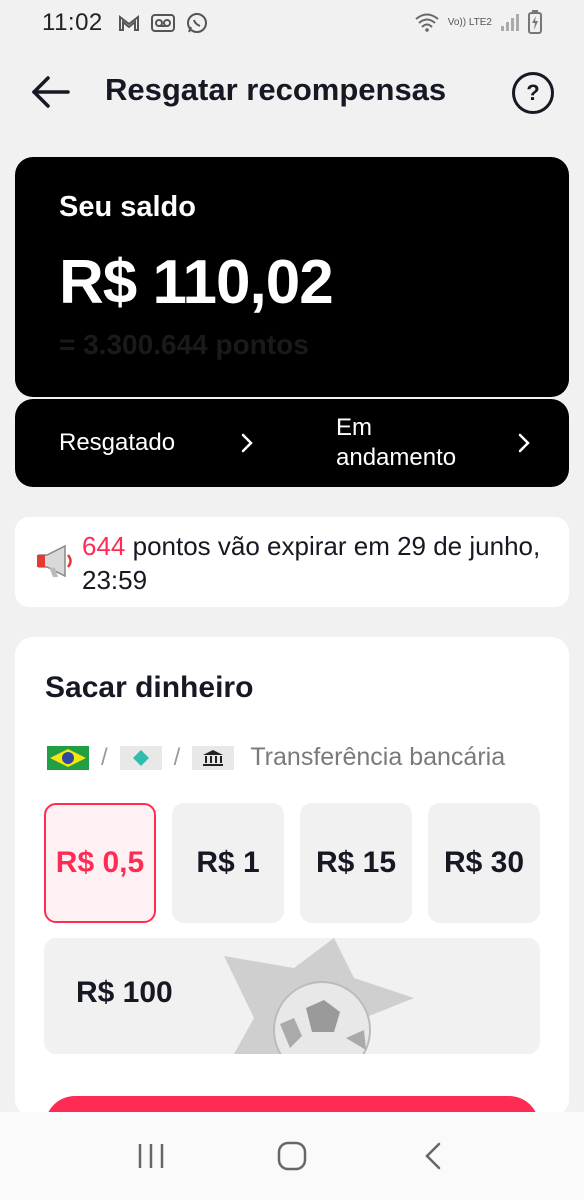 Image resolution: width=584 pixels, height=1200 pixels. I want to click on redeemed-label: Resgatado, so click(117, 442).